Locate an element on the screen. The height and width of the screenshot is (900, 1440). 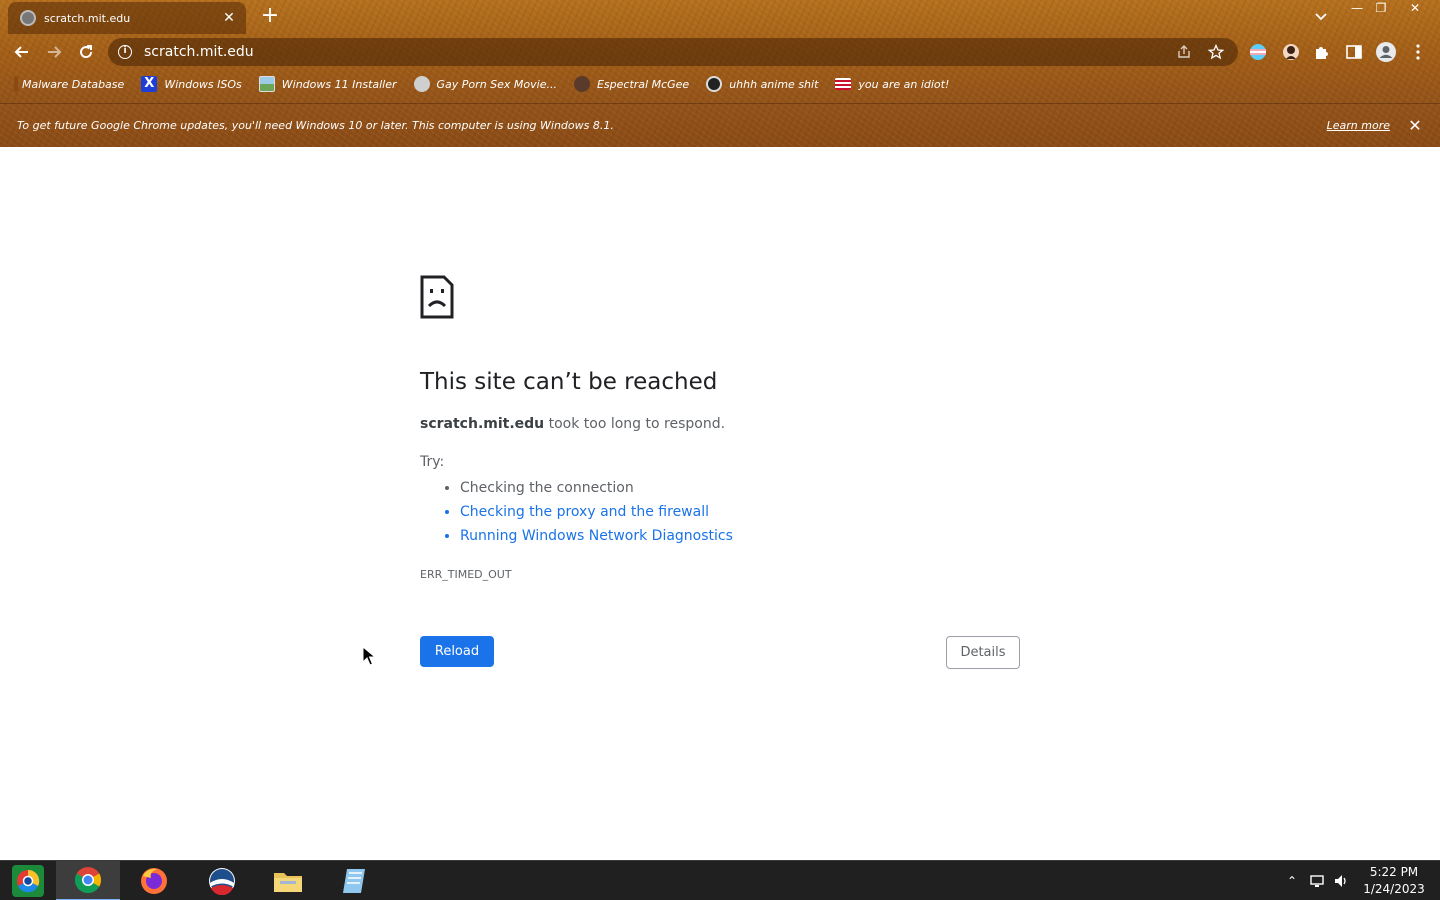
restore-button: ❐ is located at coordinates (1381, 9).